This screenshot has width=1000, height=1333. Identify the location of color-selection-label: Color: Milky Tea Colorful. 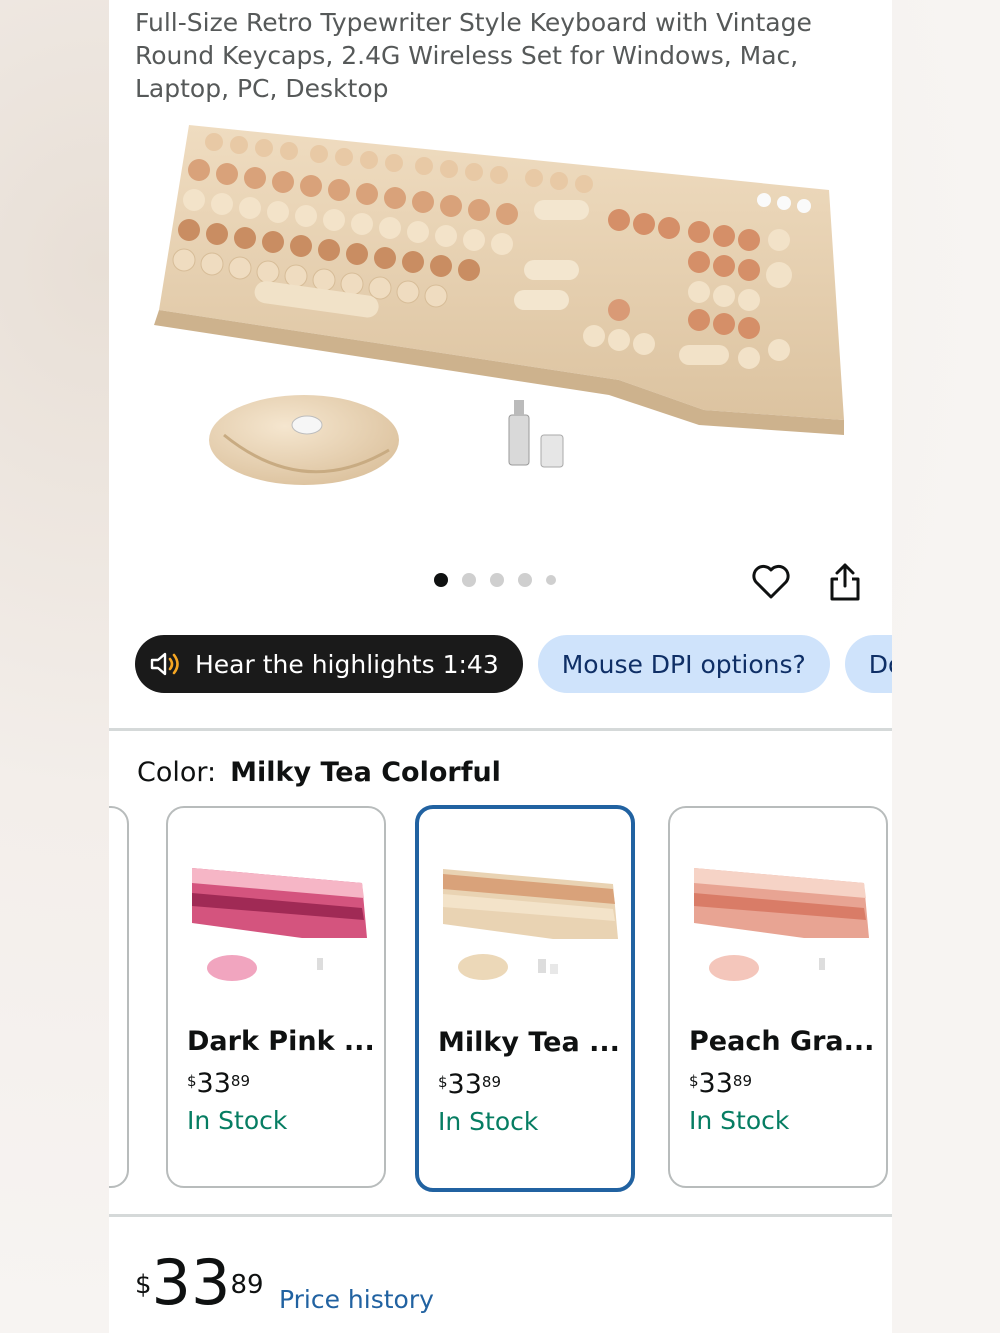
(319, 772).